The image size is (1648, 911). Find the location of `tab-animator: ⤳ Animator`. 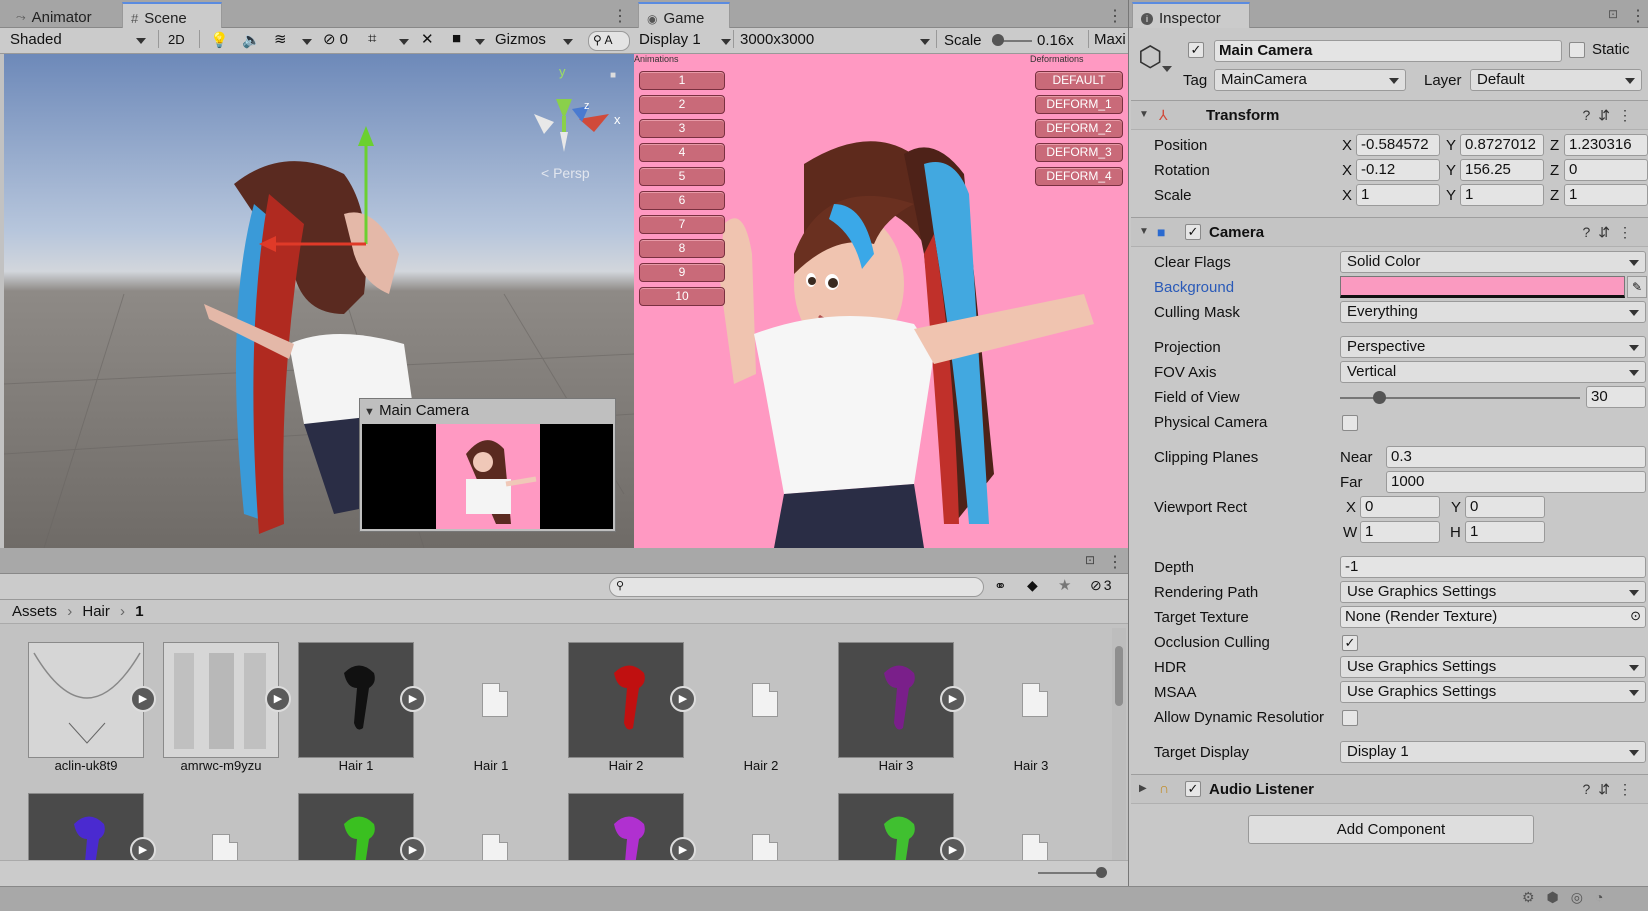

tab-animator: ⤳ Animator is located at coordinates (55, 15).